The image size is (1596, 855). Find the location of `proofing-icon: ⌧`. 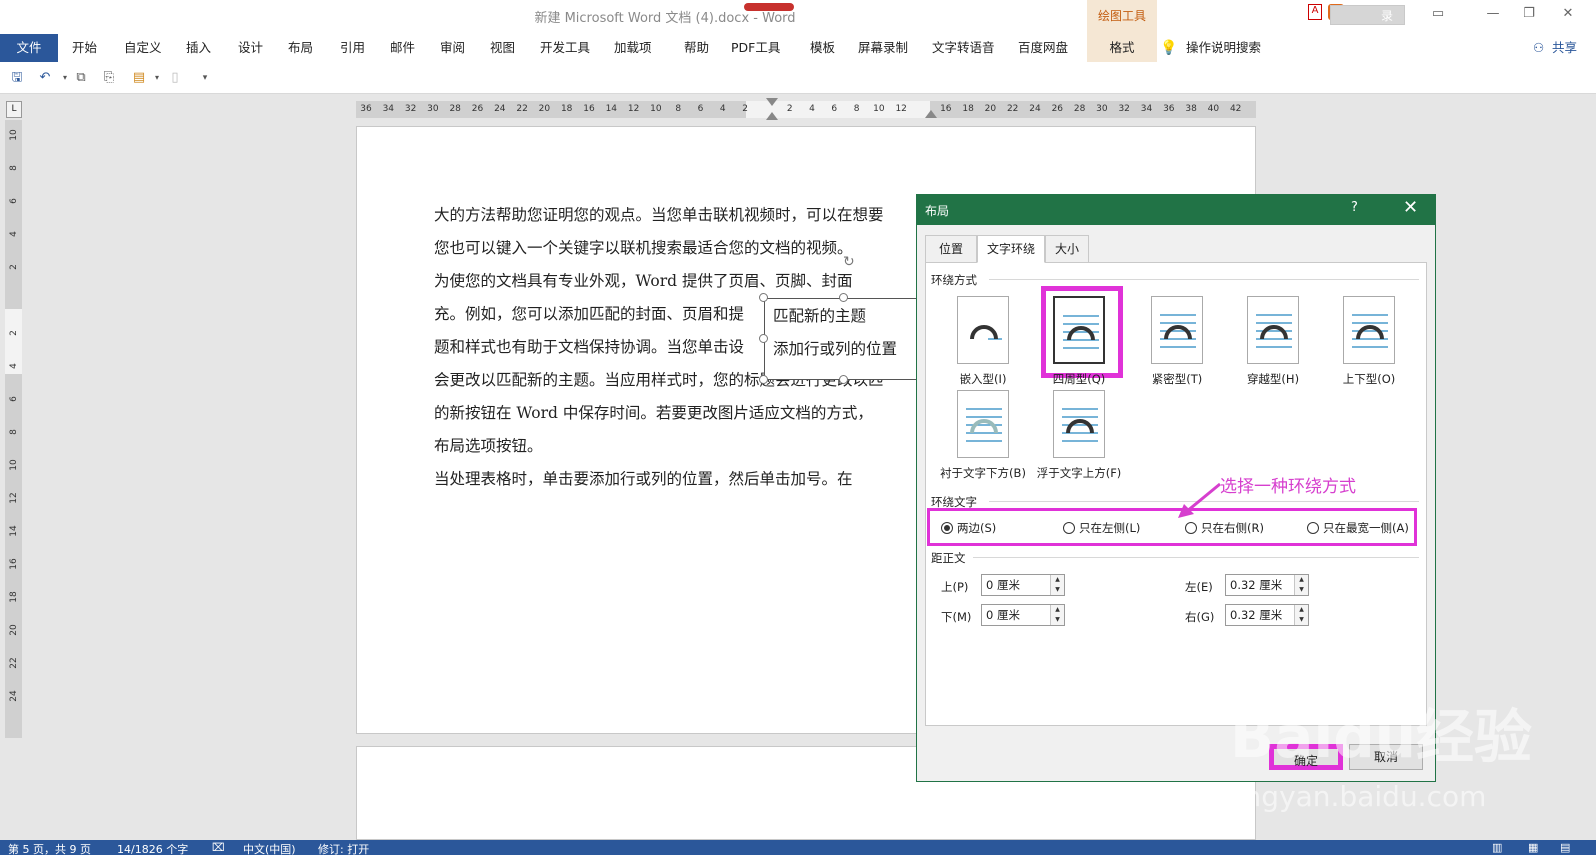

proofing-icon: ⌧ is located at coordinates (218, 847).